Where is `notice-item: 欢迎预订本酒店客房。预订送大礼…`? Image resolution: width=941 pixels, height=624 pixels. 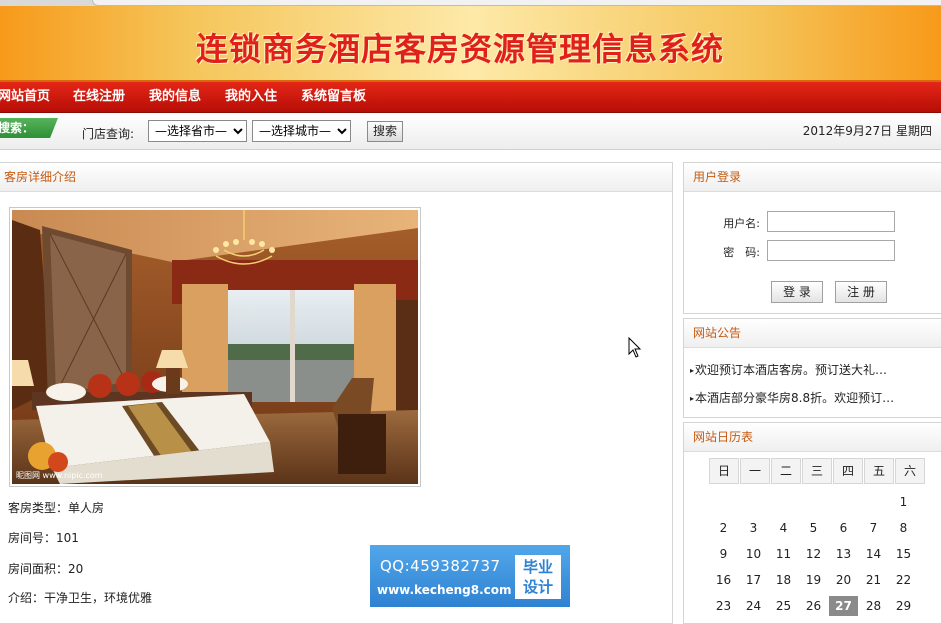 notice-item: 欢迎预订本酒店客房。预订送大礼… is located at coordinates (788, 369).